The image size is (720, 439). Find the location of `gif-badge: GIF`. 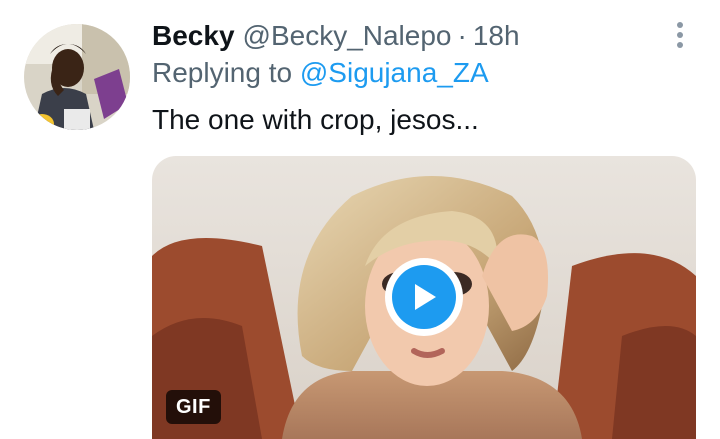

gif-badge: GIF is located at coordinates (193, 407).